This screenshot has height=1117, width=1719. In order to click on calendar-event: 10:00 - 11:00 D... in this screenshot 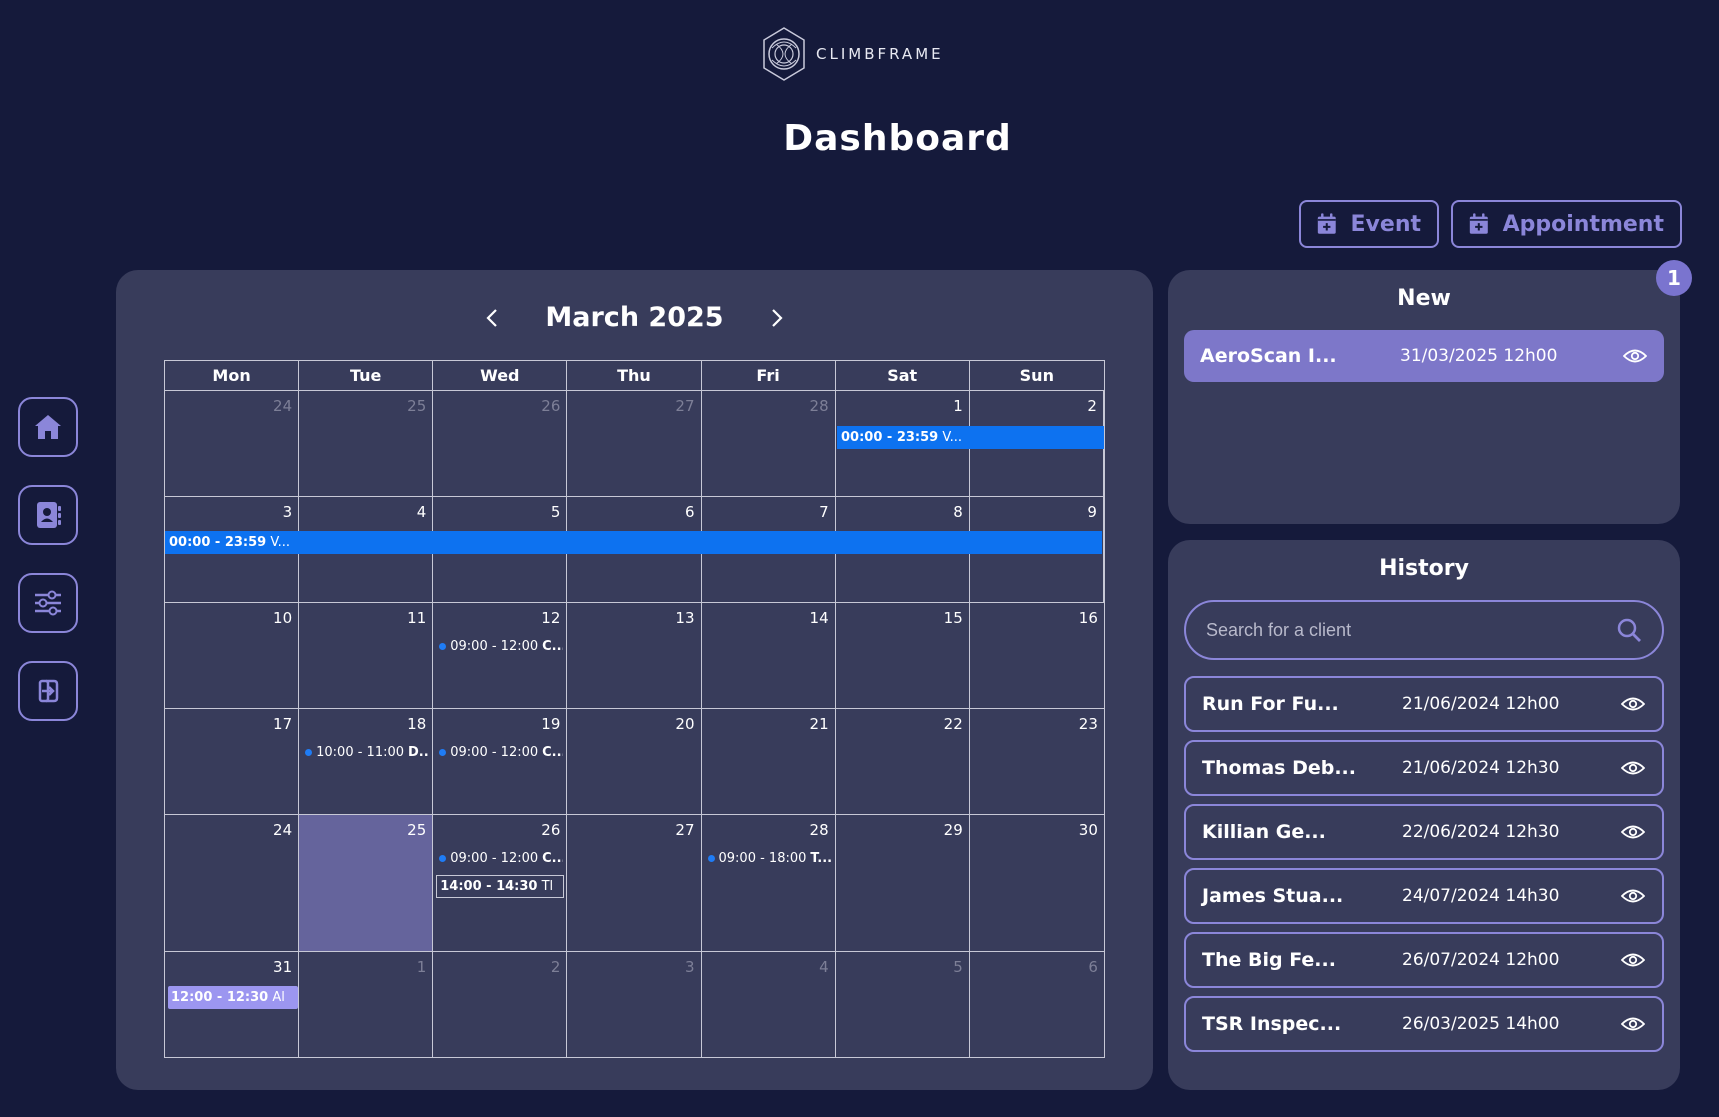, I will do `click(367, 752)`.